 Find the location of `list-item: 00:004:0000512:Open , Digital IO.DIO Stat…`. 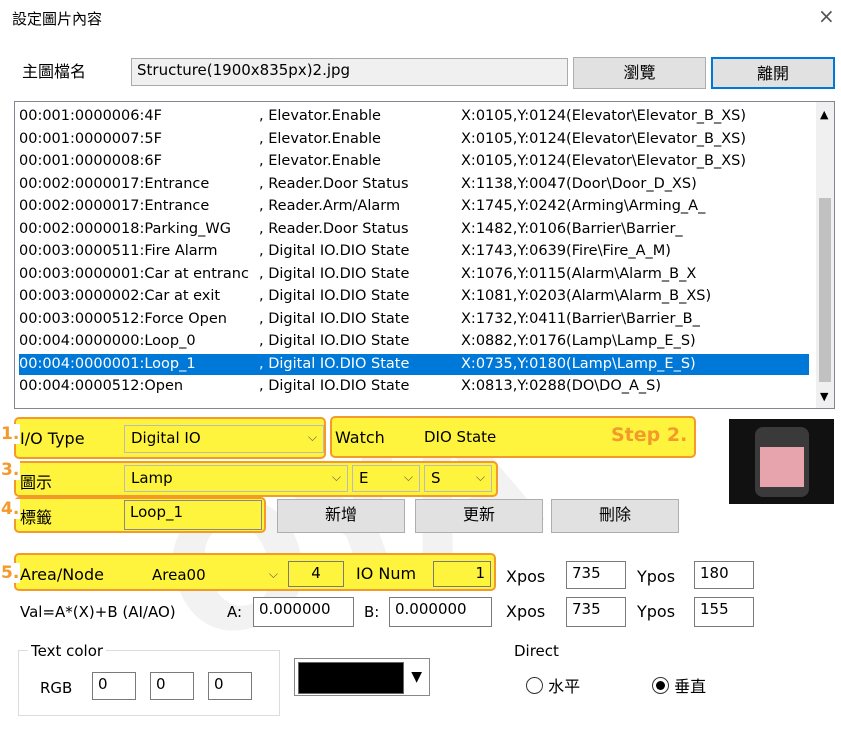

list-item: 00:004:0000512:Open , Digital IO.DIO Stat… is located at coordinates (414, 386).